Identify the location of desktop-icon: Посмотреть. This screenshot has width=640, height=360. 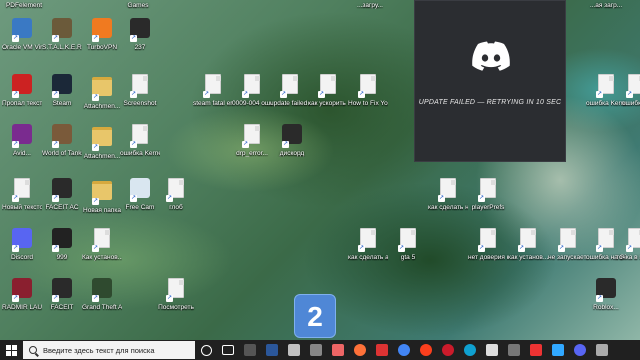
(176, 293).